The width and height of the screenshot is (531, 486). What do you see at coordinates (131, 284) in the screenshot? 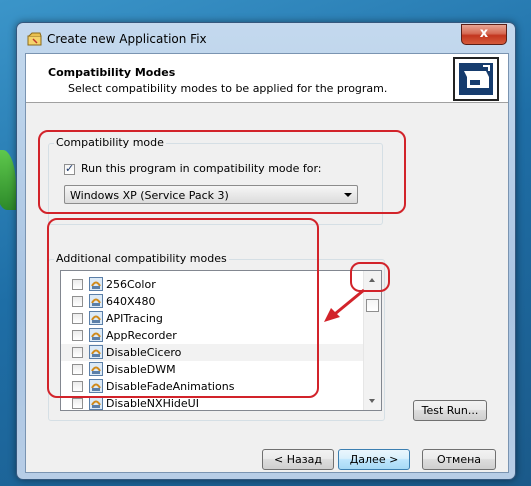
I see `mode-label: 256Color` at bounding box center [131, 284].